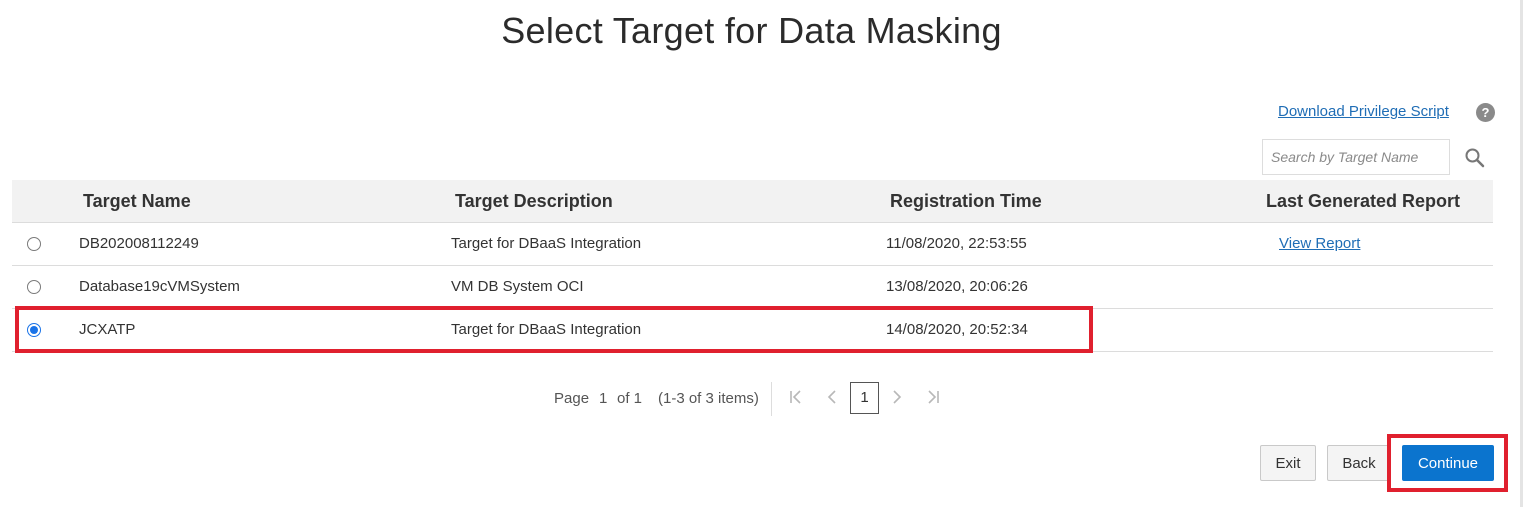  I want to click on target-description-cell: VM DB System OCI, so click(517, 286).